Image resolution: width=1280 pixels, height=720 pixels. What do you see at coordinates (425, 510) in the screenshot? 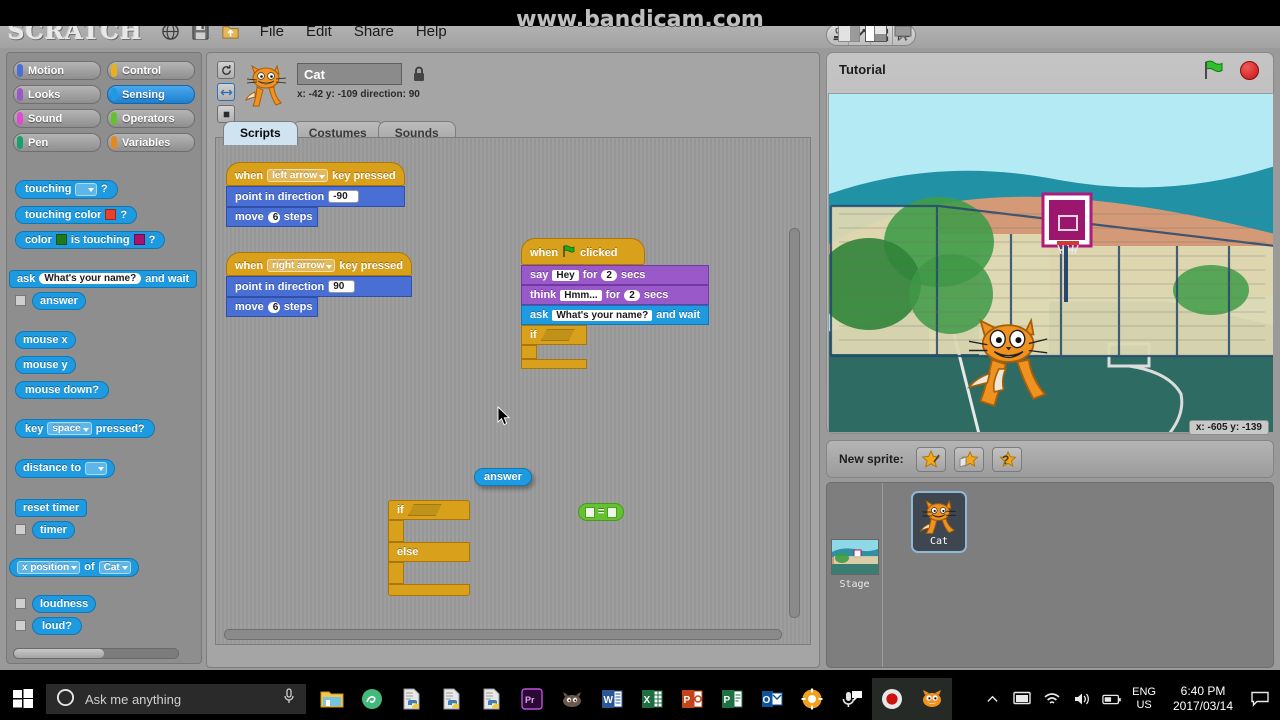
I see `if-else-condition-slot` at bounding box center [425, 510].